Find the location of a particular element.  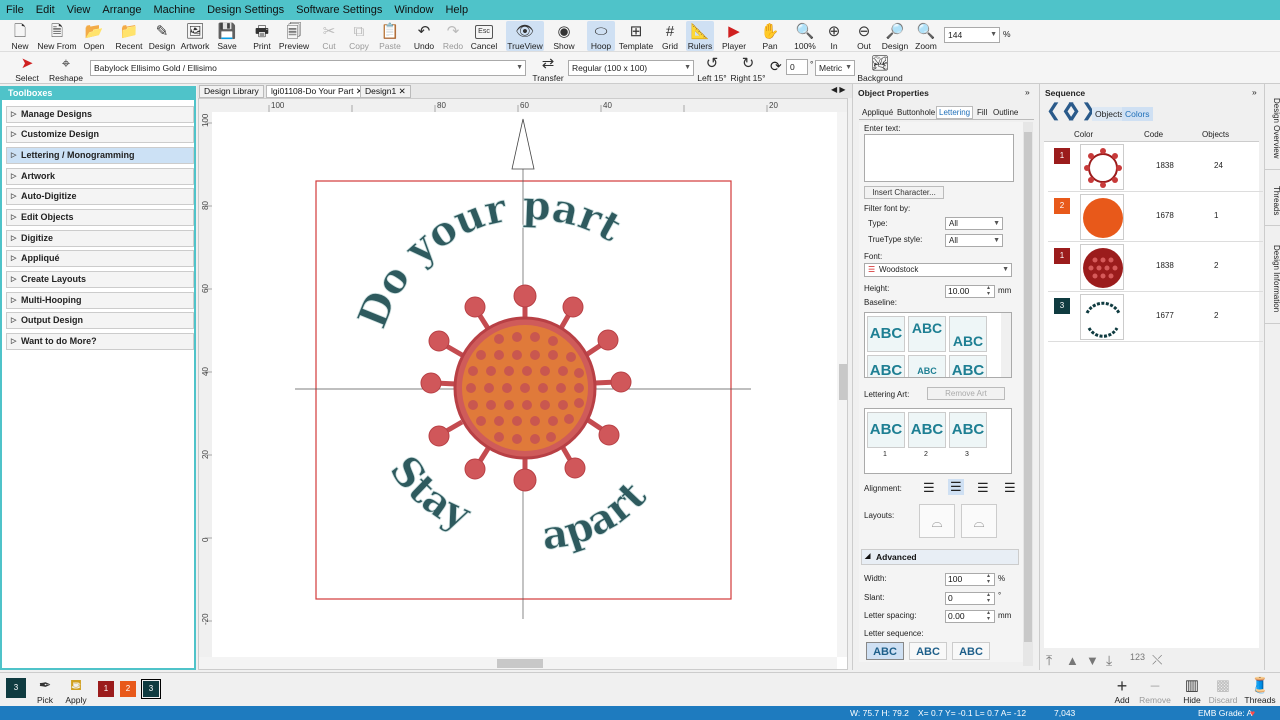

optimize-icon: ⤬ is located at coordinates (1157, 660).